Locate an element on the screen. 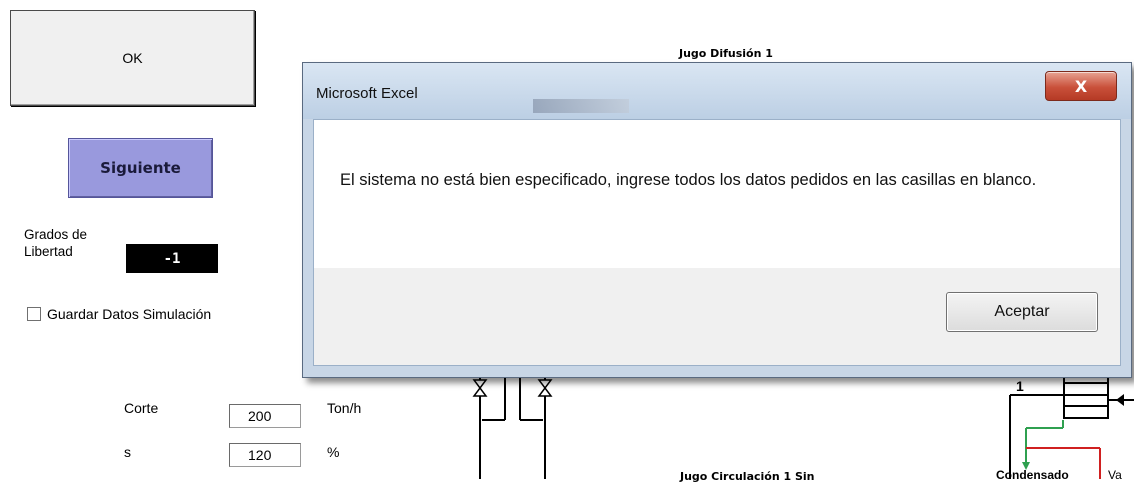  accept-button: Aceptar is located at coordinates (1022, 312).